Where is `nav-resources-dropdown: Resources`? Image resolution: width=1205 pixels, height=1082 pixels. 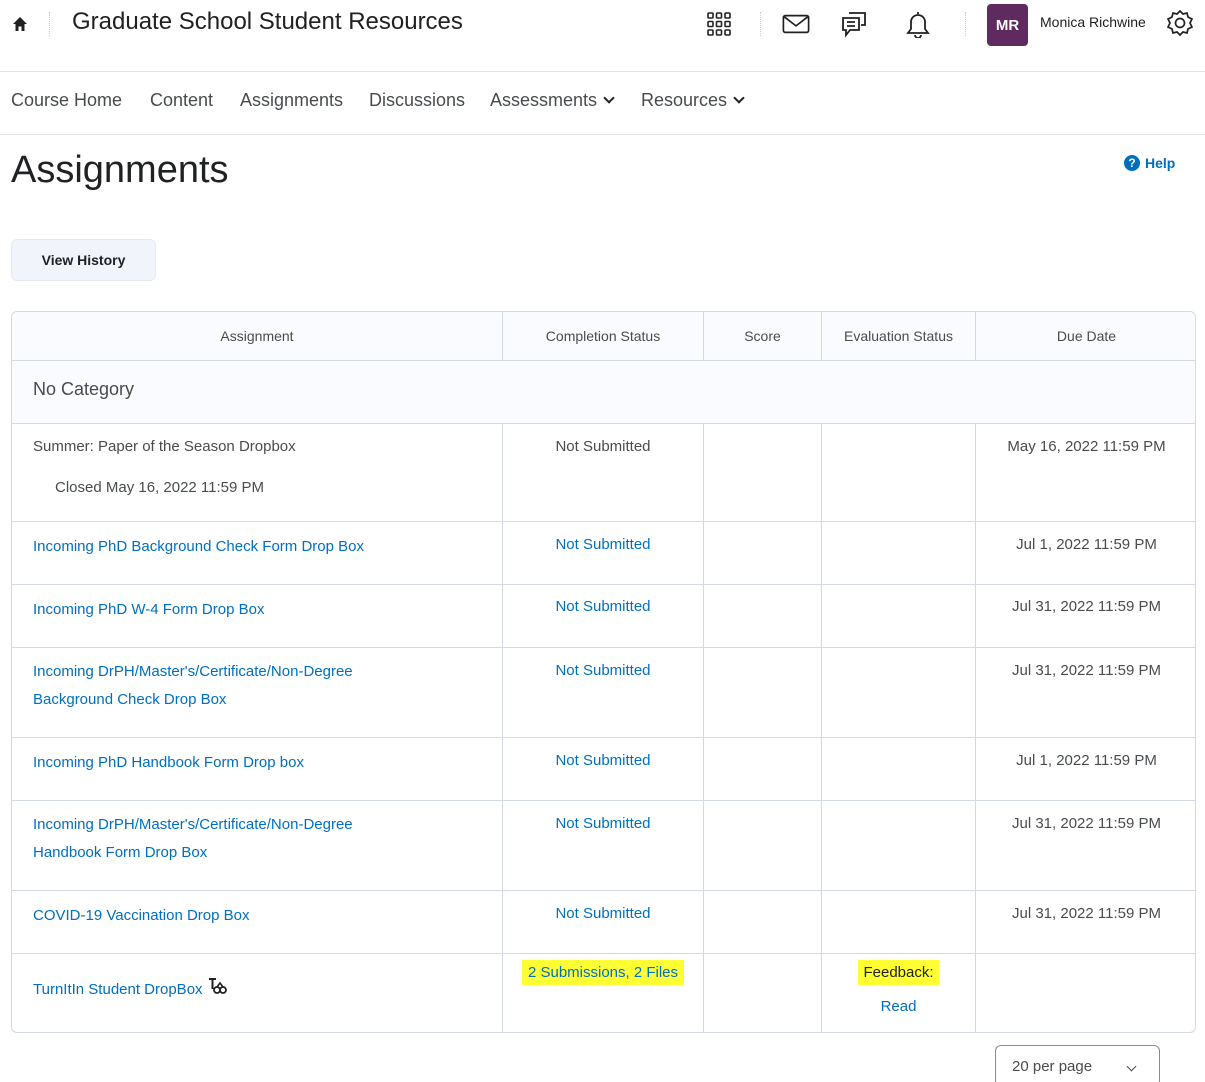
nav-resources-dropdown: Resources is located at coordinates (693, 100).